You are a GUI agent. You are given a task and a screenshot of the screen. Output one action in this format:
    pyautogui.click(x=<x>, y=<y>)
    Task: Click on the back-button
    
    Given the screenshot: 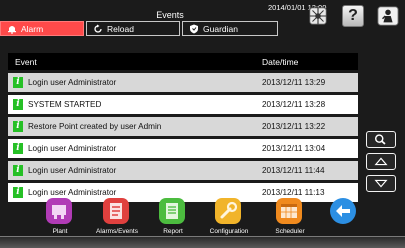 What is the action you would take?
    pyautogui.click(x=344, y=218)
    